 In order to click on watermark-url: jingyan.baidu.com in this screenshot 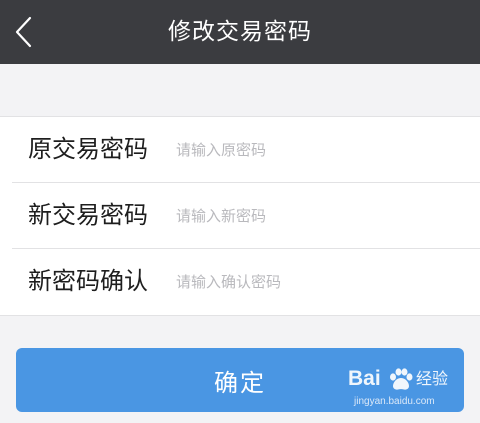, I will do `click(394, 401)`.